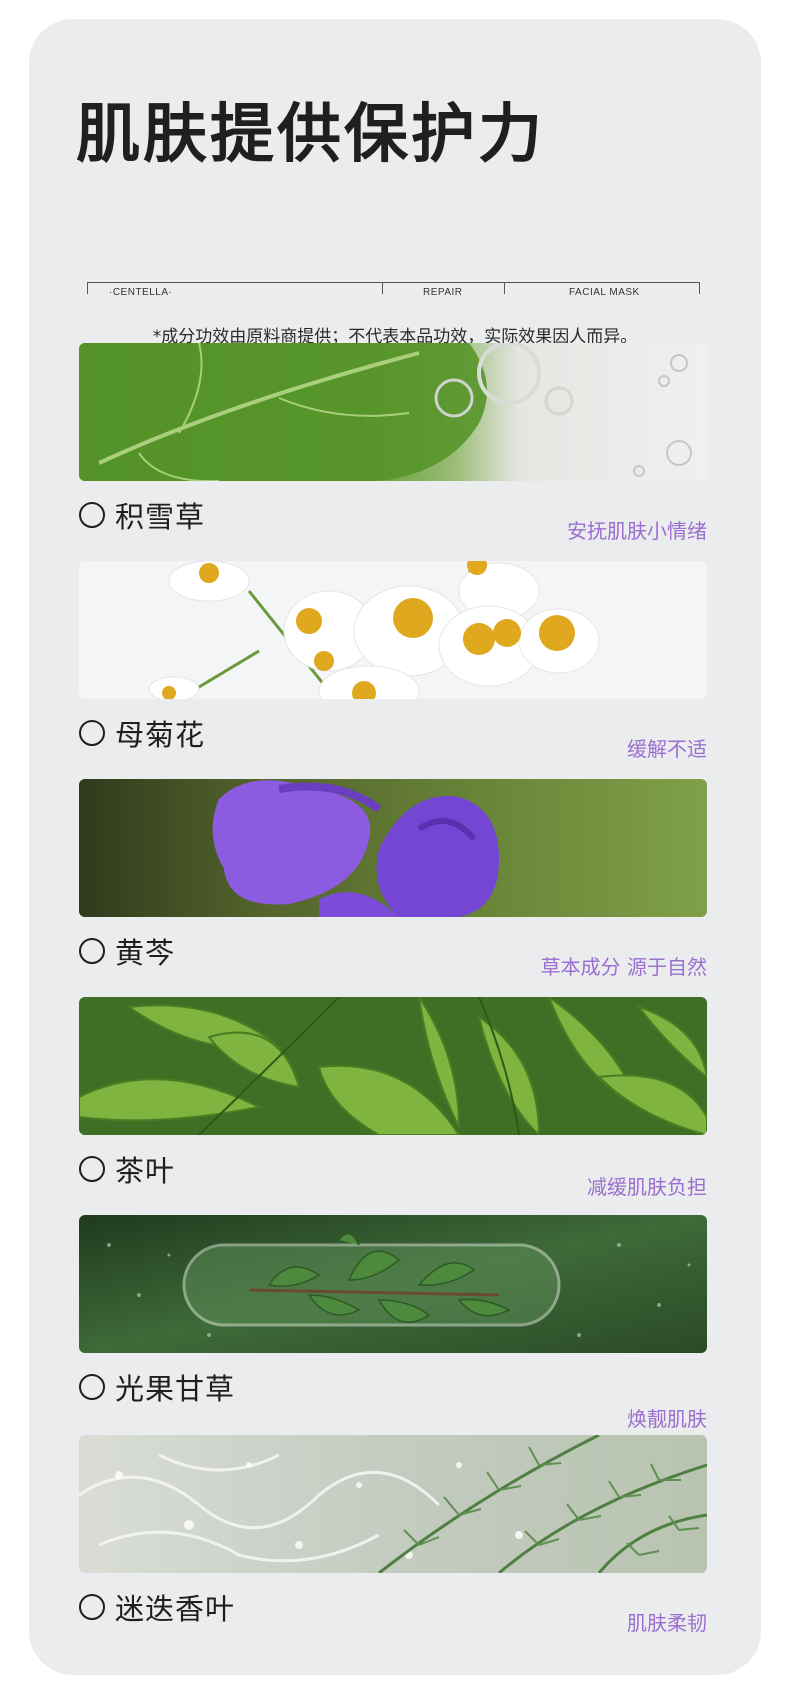 This screenshot has height=1694, width=790. I want to click on ingredient-name-row: 光果甘草, so click(157, 1387).